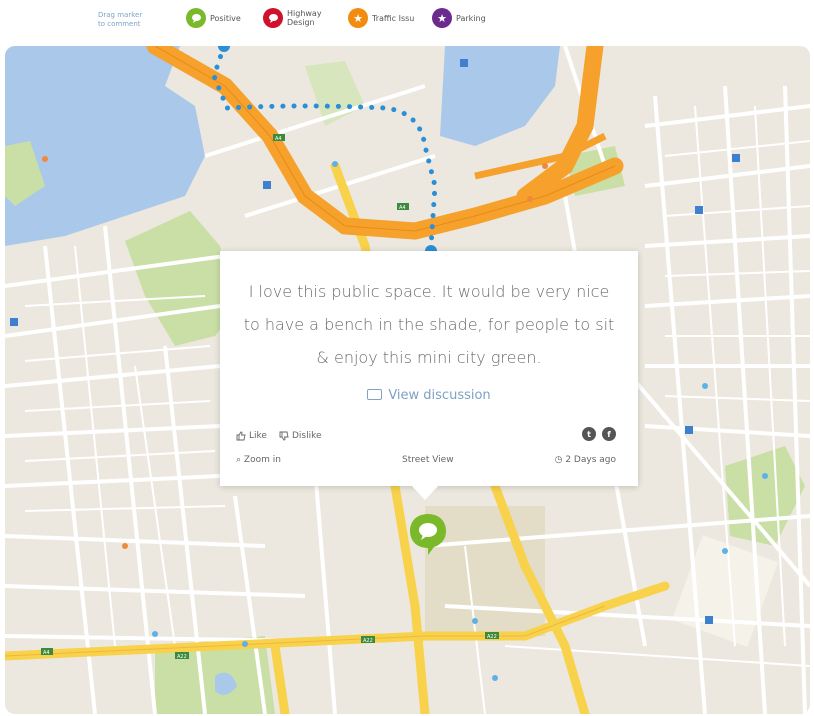 This screenshot has height=716, width=814. I want to click on clock-icon: ◷, so click(558, 460).